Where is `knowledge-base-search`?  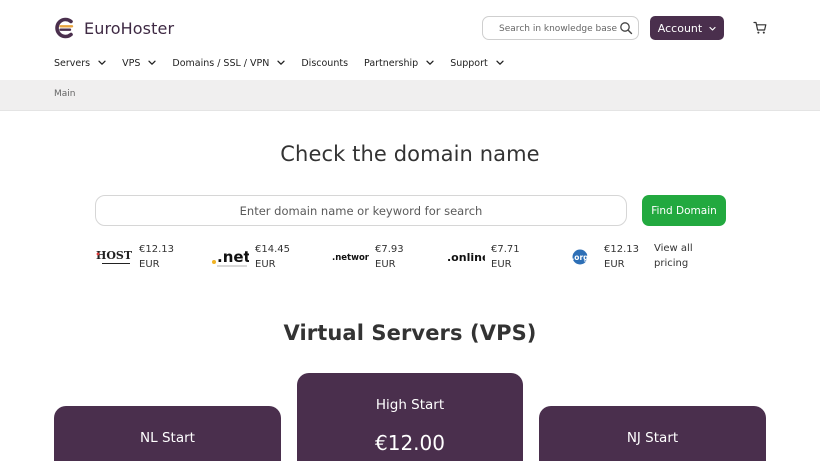 knowledge-base-search is located at coordinates (560, 28).